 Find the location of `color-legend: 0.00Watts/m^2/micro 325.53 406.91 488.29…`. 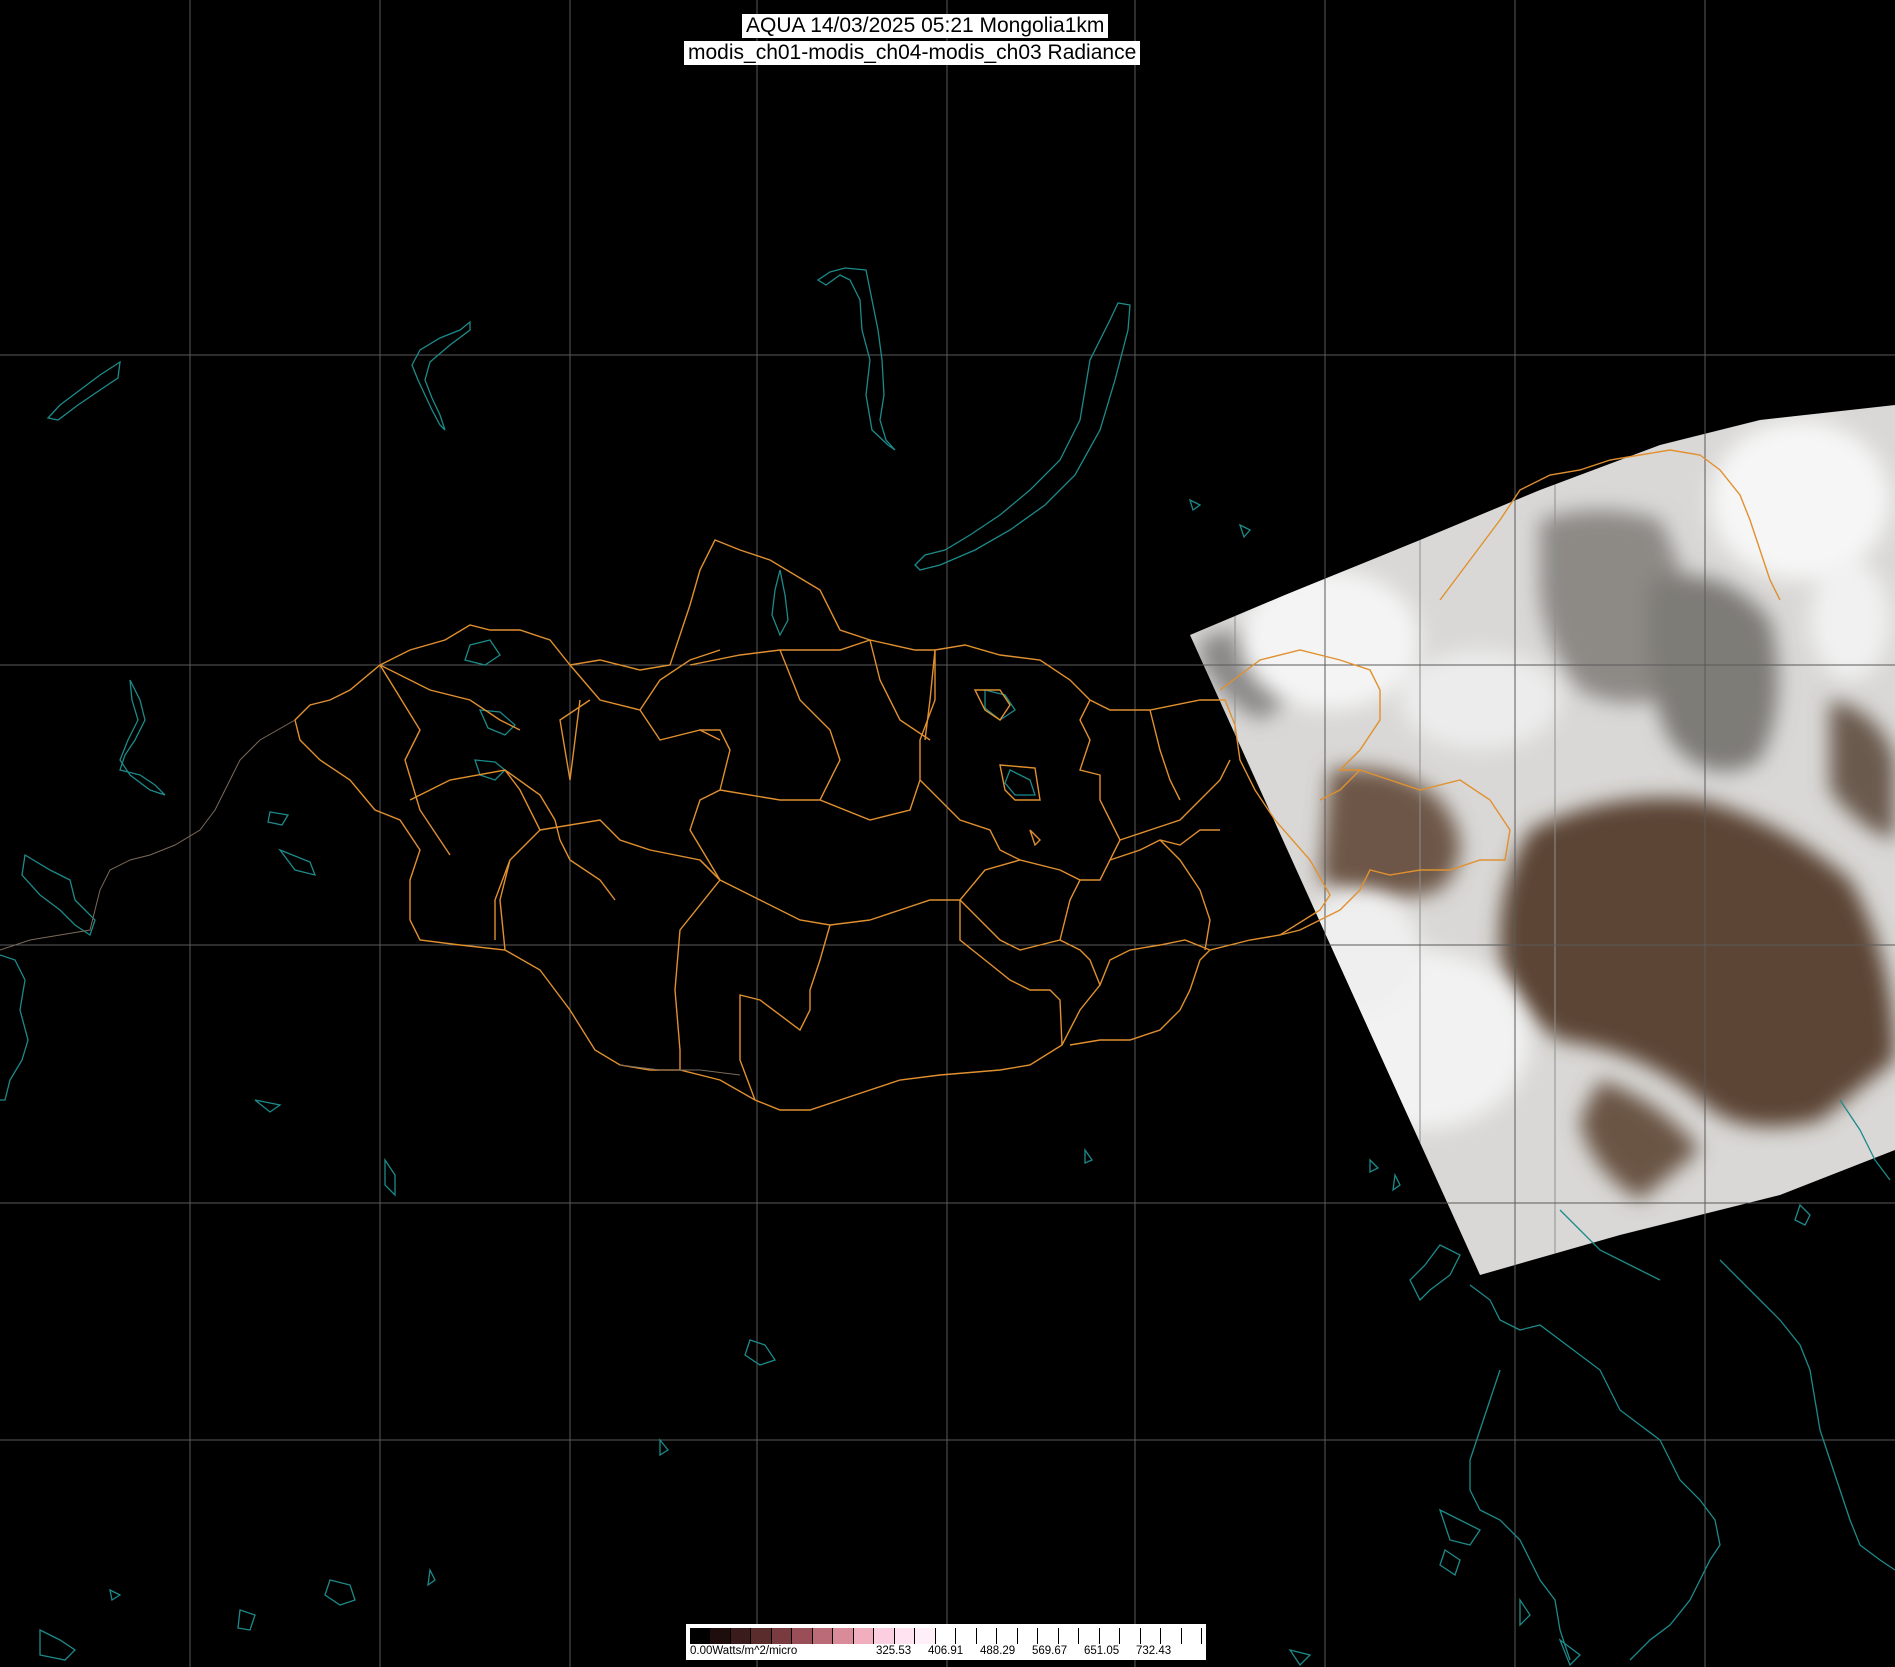

color-legend: 0.00Watts/m^2/micro 325.53 406.91 488.29… is located at coordinates (946, 1642).